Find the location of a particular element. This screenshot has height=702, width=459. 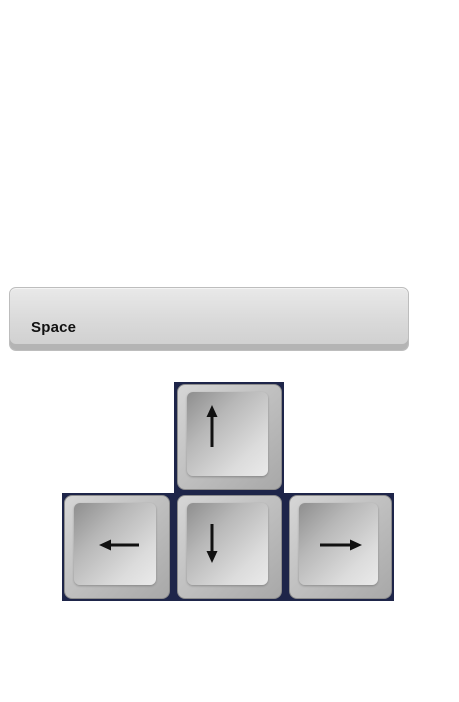

left-arrow-key is located at coordinates (117, 547).